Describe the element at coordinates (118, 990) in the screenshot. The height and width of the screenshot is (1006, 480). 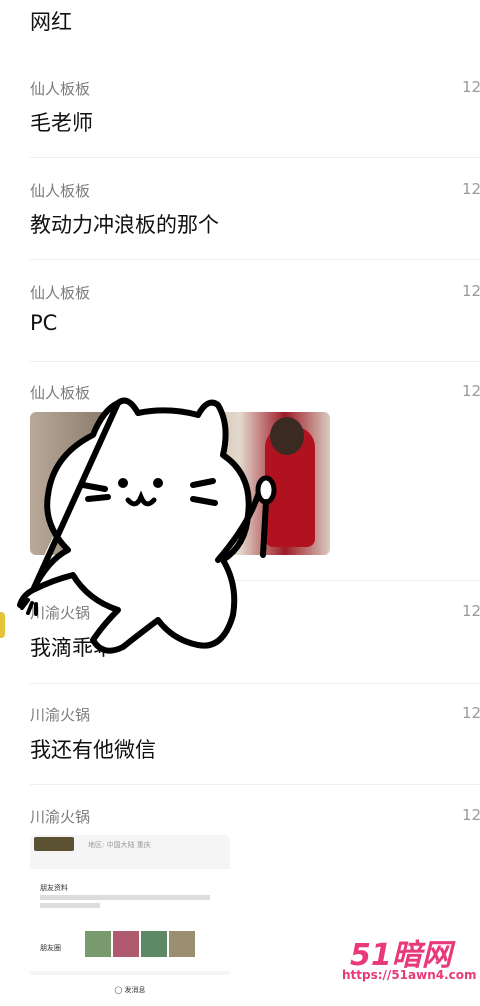
I see `chat-bubble-icon: ◯` at that location.